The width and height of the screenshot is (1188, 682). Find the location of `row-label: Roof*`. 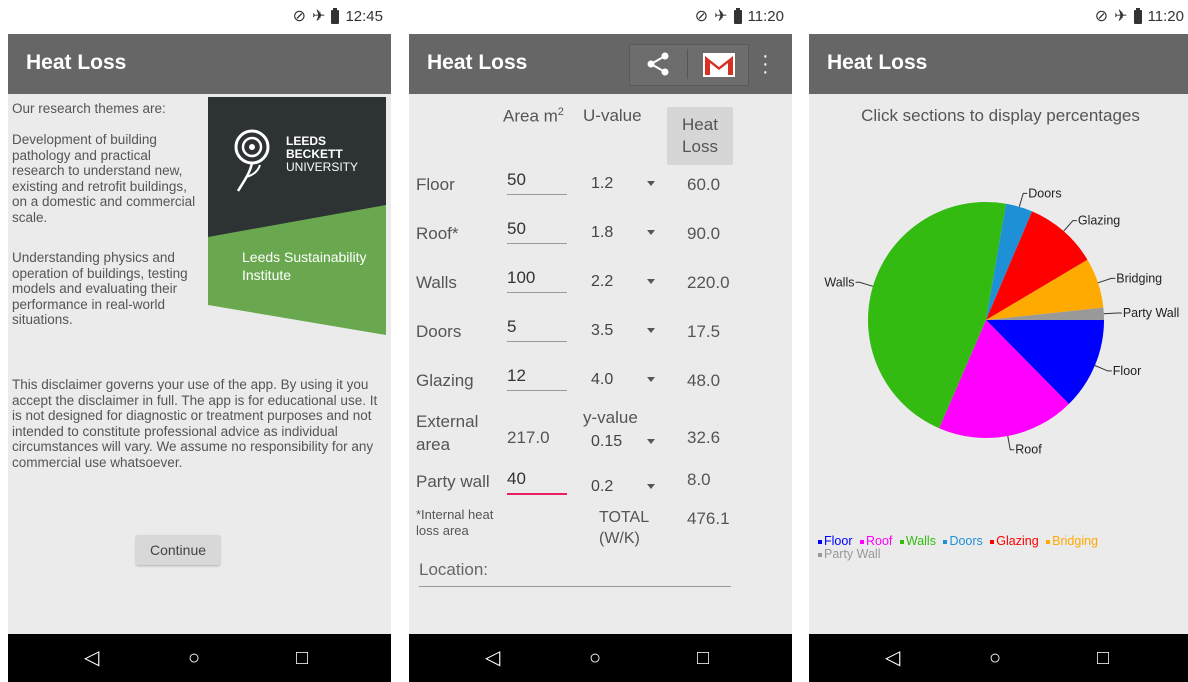

row-label: Roof* is located at coordinates (437, 233).